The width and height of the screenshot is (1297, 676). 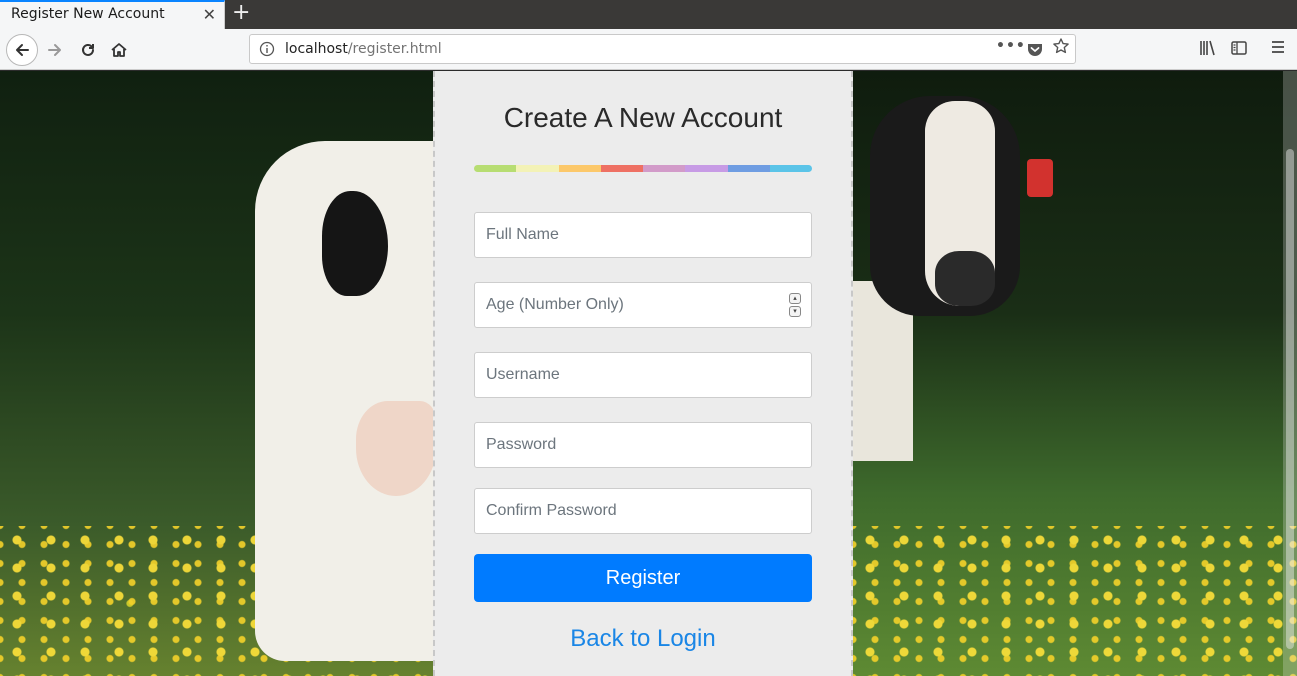 What do you see at coordinates (643, 445) in the screenshot?
I see `password-input: Password` at bounding box center [643, 445].